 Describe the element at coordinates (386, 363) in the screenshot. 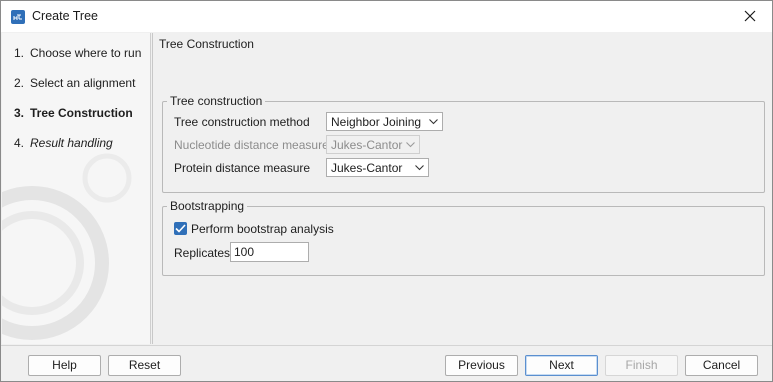

I see `button-bar: Help Reset Previous Next Finish Cancel` at that location.